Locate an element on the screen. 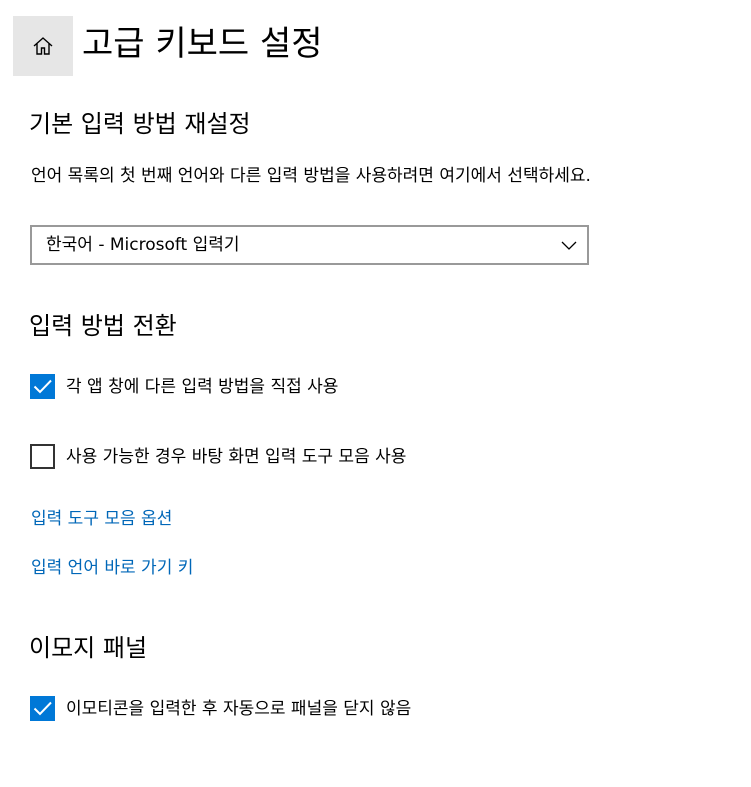 The height and width of the screenshot is (787, 751). chevron-down-icon is located at coordinates (569, 245).